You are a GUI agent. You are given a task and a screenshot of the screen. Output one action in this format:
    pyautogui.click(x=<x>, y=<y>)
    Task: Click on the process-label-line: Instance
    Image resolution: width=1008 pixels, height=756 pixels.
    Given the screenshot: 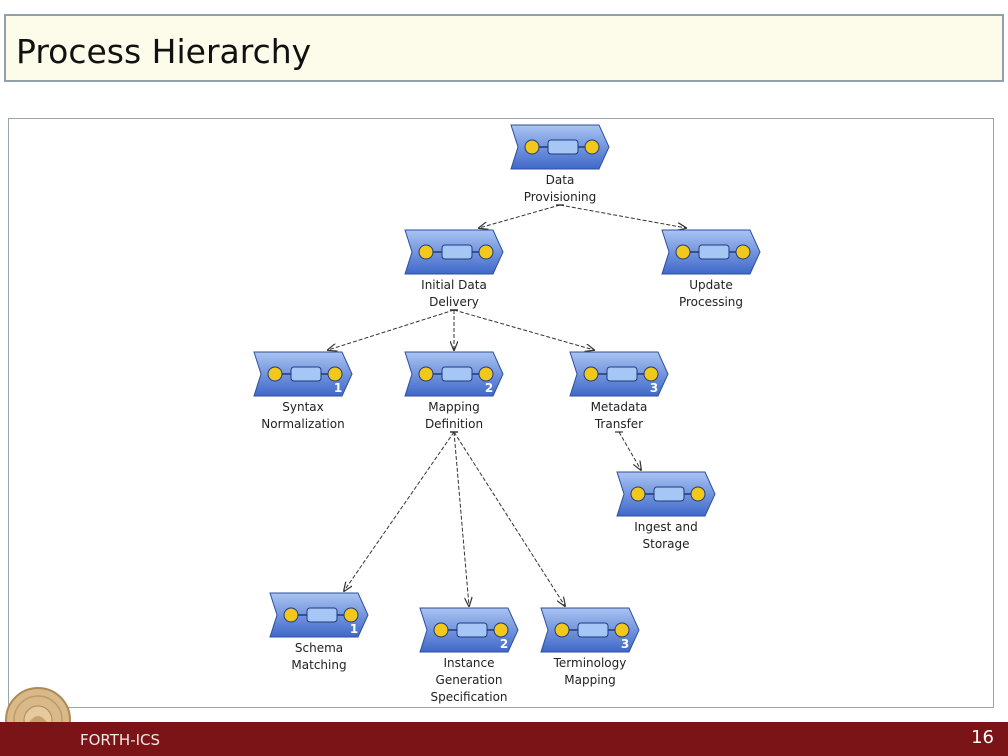 What is the action you would take?
    pyautogui.click(x=468, y=663)
    